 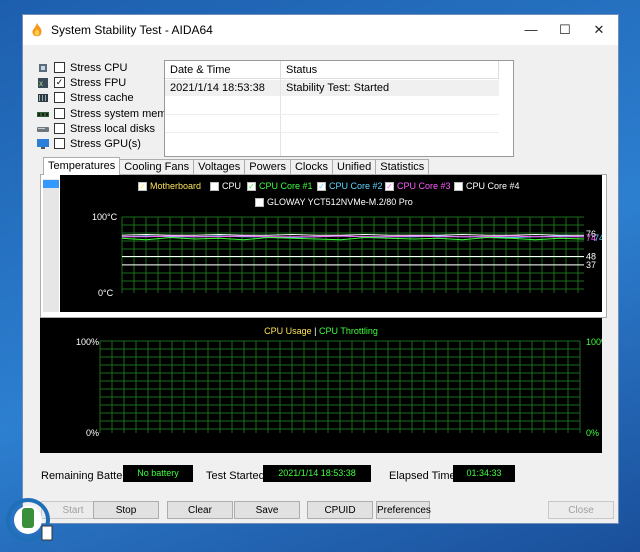 I want to click on y-tick-label-max-left: 100%, so click(x=87, y=342).